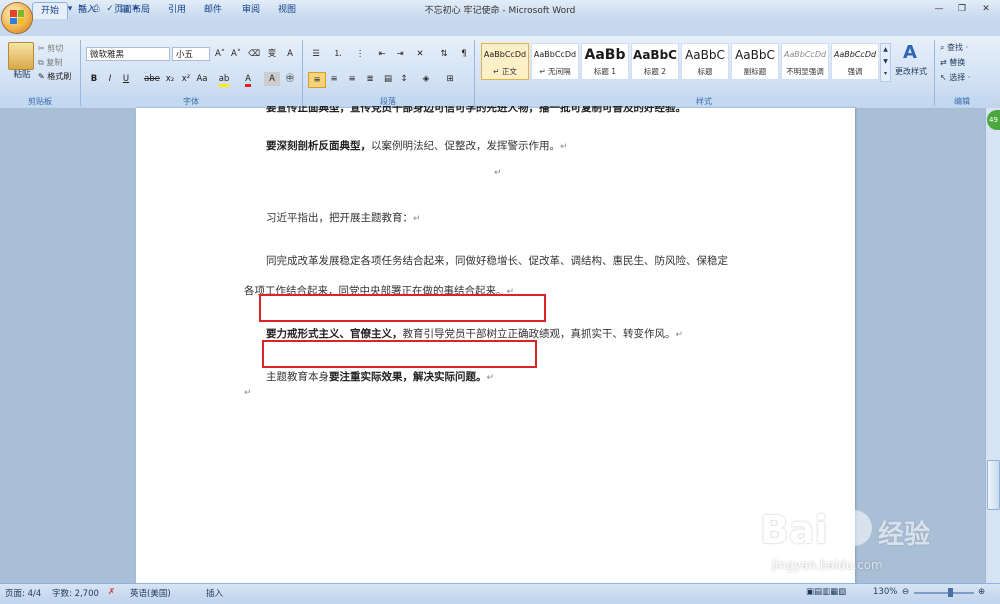  What do you see at coordinates (128, 54) in the screenshot?
I see `font-name-select: 微软雅黑` at bounding box center [128, 54].